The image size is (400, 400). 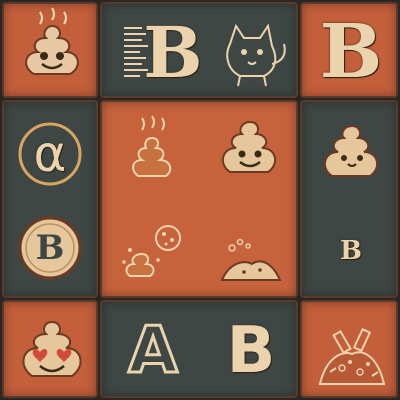 I want to click on cat-icon, so click(x=256, y=55).